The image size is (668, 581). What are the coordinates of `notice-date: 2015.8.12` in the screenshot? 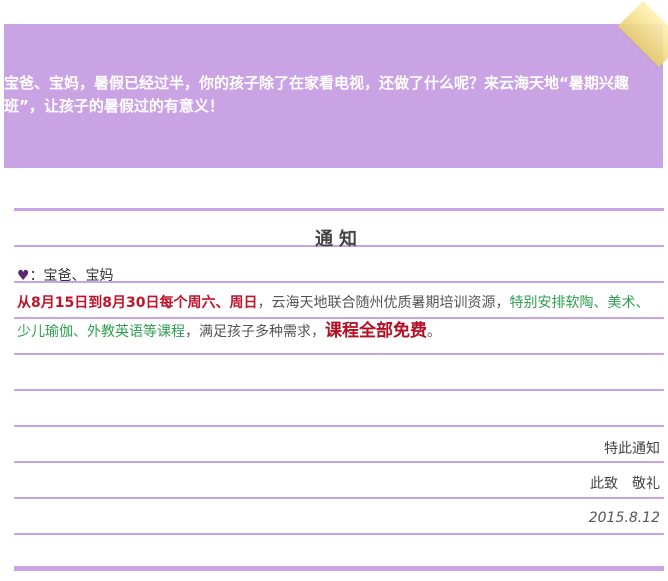 It's located at (624, 518).